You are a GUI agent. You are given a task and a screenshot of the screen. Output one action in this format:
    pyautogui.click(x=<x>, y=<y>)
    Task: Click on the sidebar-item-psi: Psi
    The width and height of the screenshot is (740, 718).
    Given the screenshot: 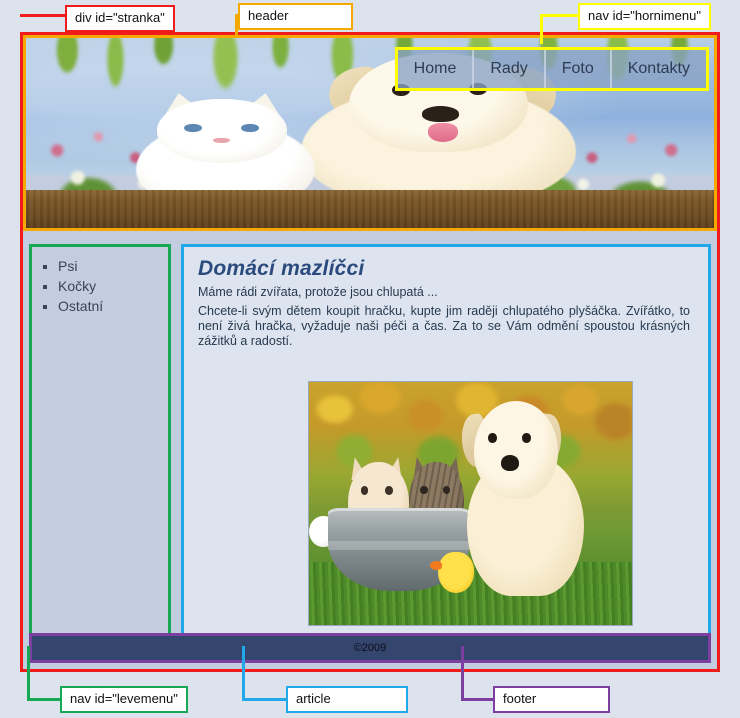 What is the action you would take?
    pyautogui.click(x=113, y=266)
    